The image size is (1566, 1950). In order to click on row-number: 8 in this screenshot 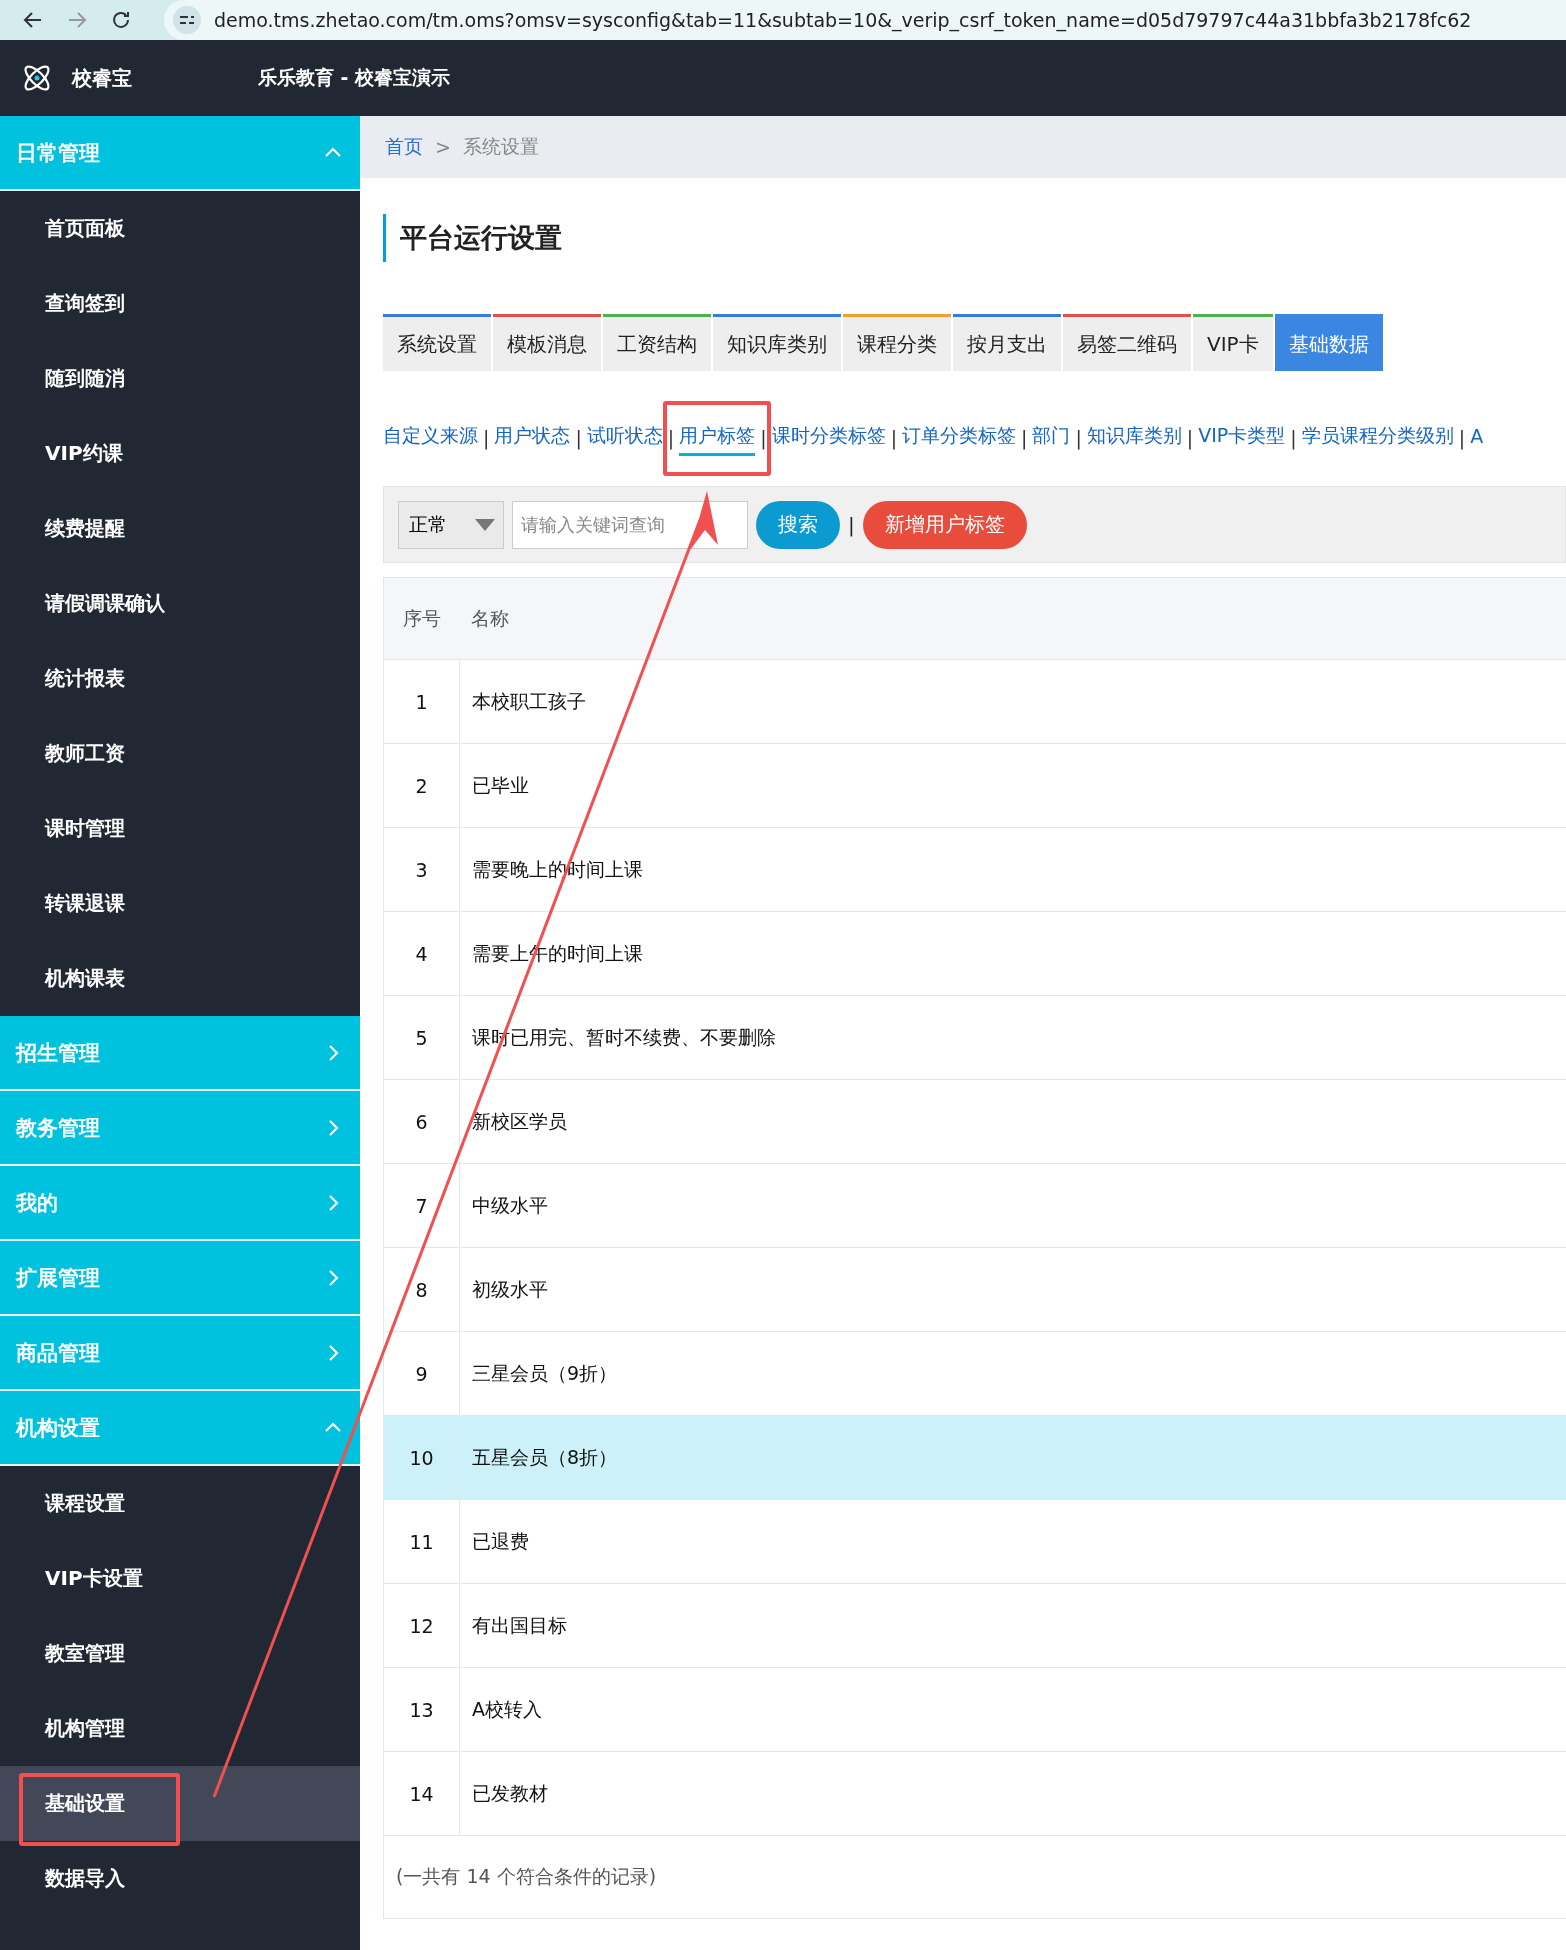, I will do `click(421, 1289)`.